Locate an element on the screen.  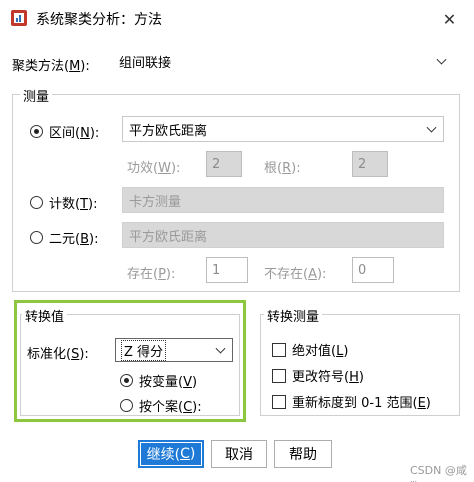
interval-measure-value: 平方欧氏距离 is located at coordinates (168, 131).